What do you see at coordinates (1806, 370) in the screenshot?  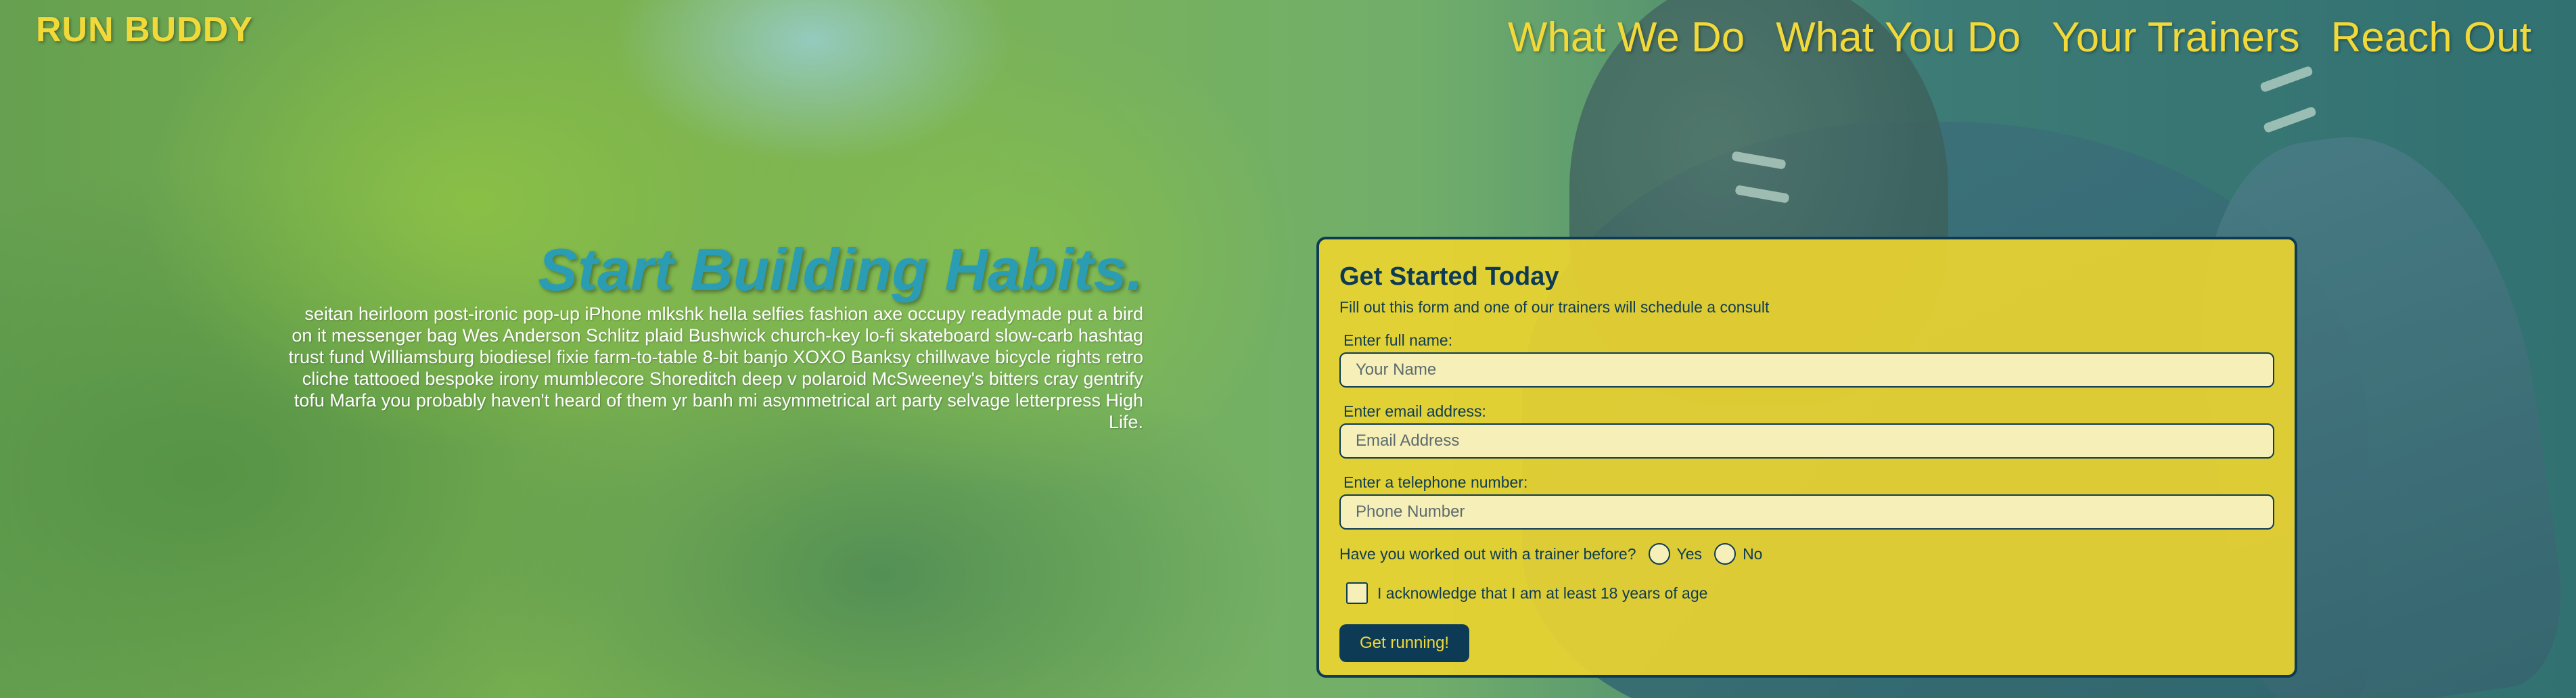 I see `name-input` at bounding box center [1806, 370].